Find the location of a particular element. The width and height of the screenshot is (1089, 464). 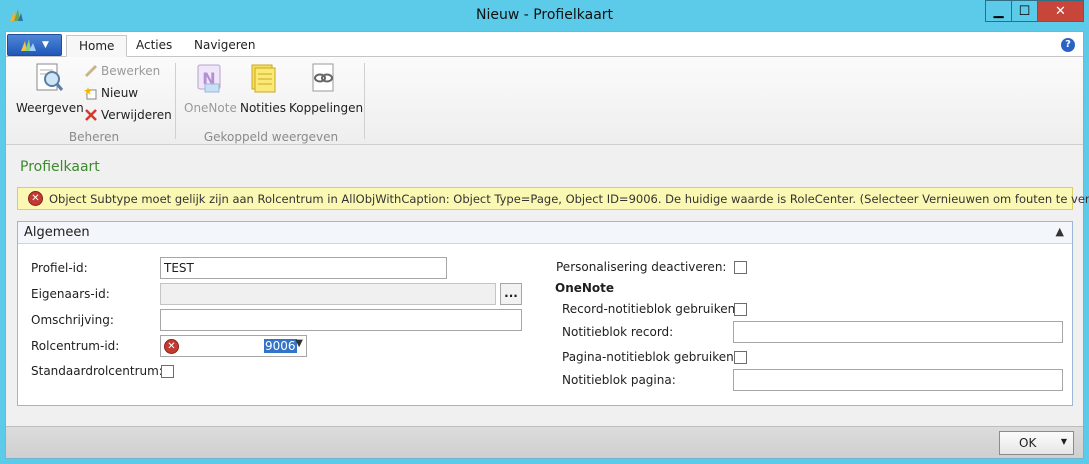

dialog-footer: OK ▼ is located at coordinates (544, 442).